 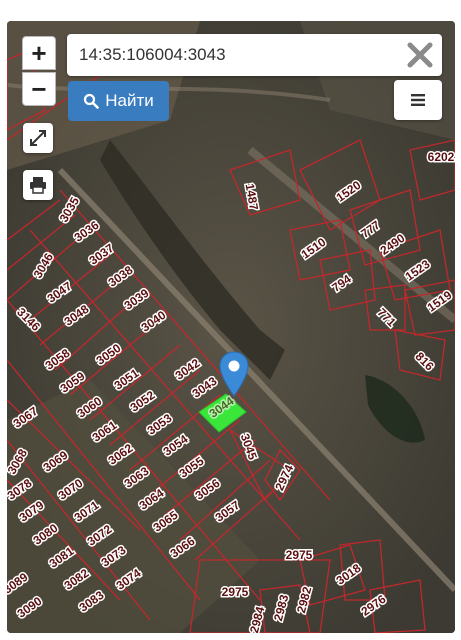 I want to click on menu-button, so click(x=418, y=100).